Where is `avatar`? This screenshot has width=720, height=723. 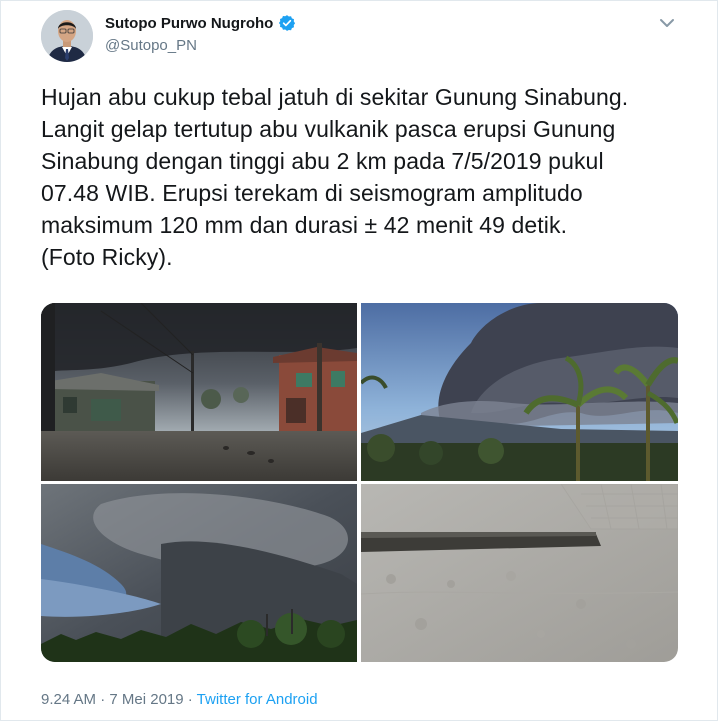 avatar is located at coordinates (67, 36).